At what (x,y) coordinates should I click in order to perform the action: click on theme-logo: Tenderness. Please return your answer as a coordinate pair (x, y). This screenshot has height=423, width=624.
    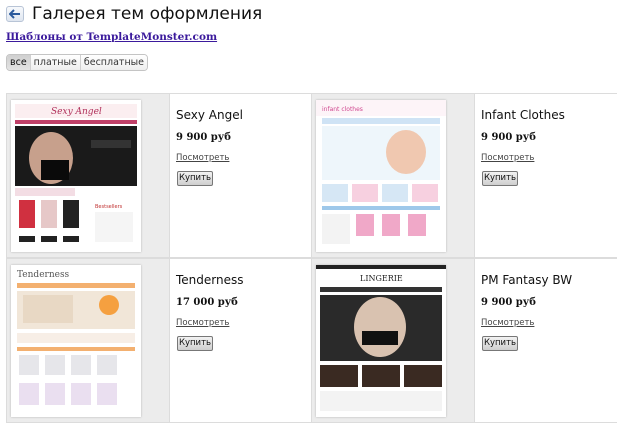
    Looking at the image, I should click on (43, 275).